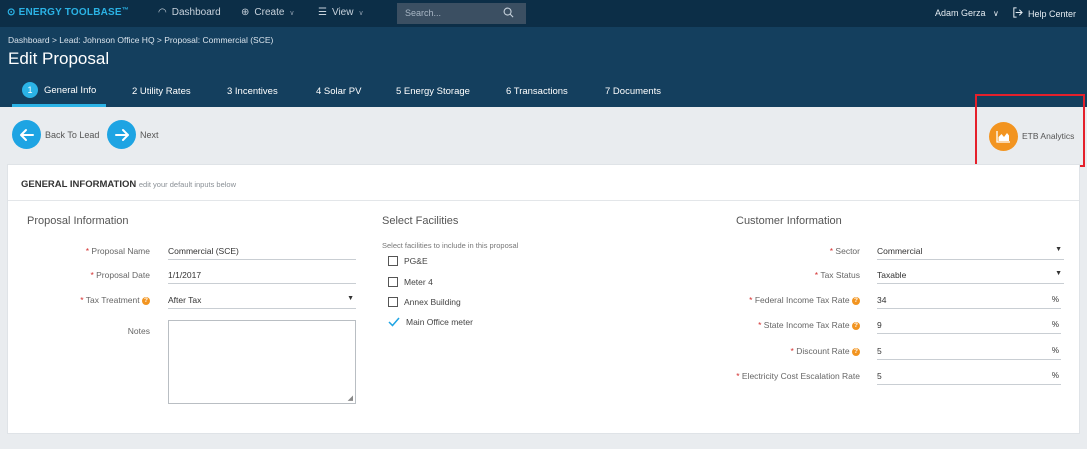 The width and height of the screenshot is (1087, 449). I want to click on tax-treatment-value: After Tax, so click(185, 300).